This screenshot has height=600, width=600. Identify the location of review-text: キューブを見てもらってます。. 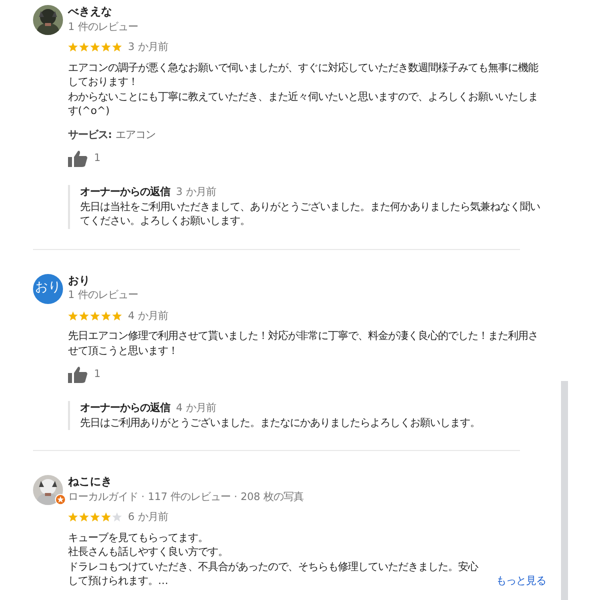
(138, 538).